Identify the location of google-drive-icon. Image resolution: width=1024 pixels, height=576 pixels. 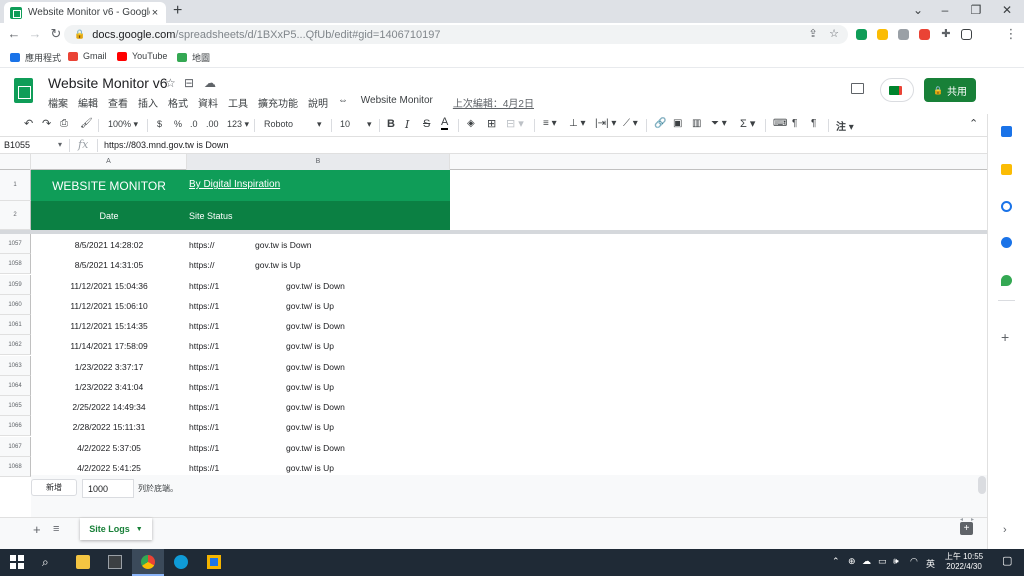
(882, 34).